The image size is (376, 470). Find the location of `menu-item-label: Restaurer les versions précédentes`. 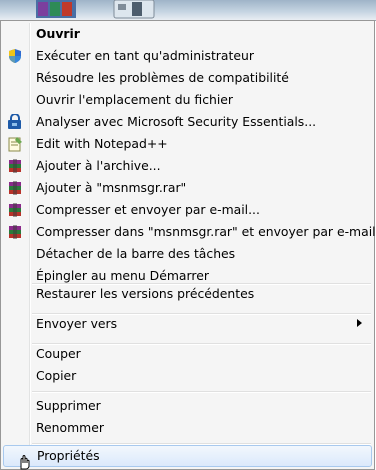

menu-item-label: Restaurer les versions précédentes is located at coordinates (145, 293).